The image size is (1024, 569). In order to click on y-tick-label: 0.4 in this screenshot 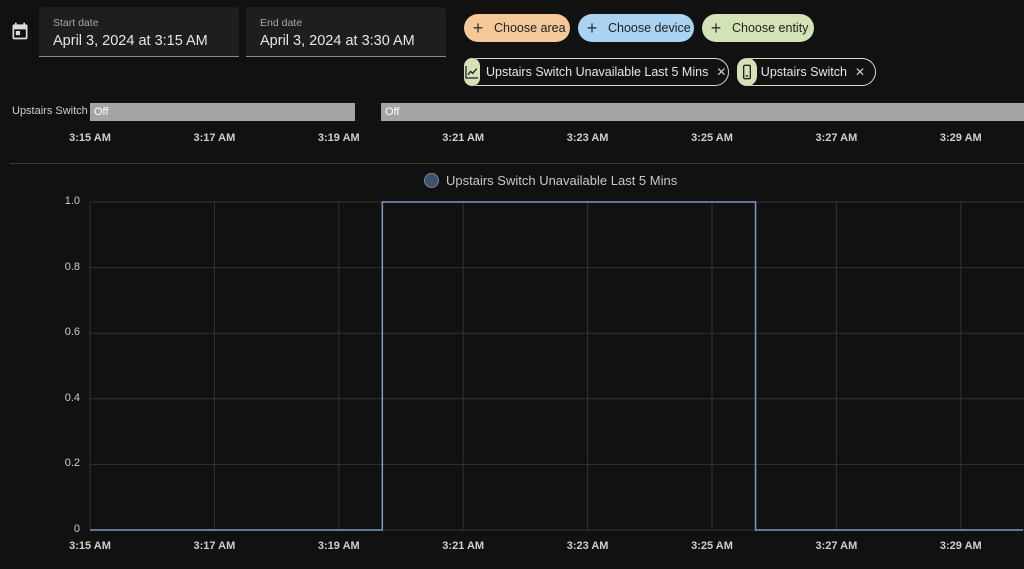, I will do `click(72, 397)`.